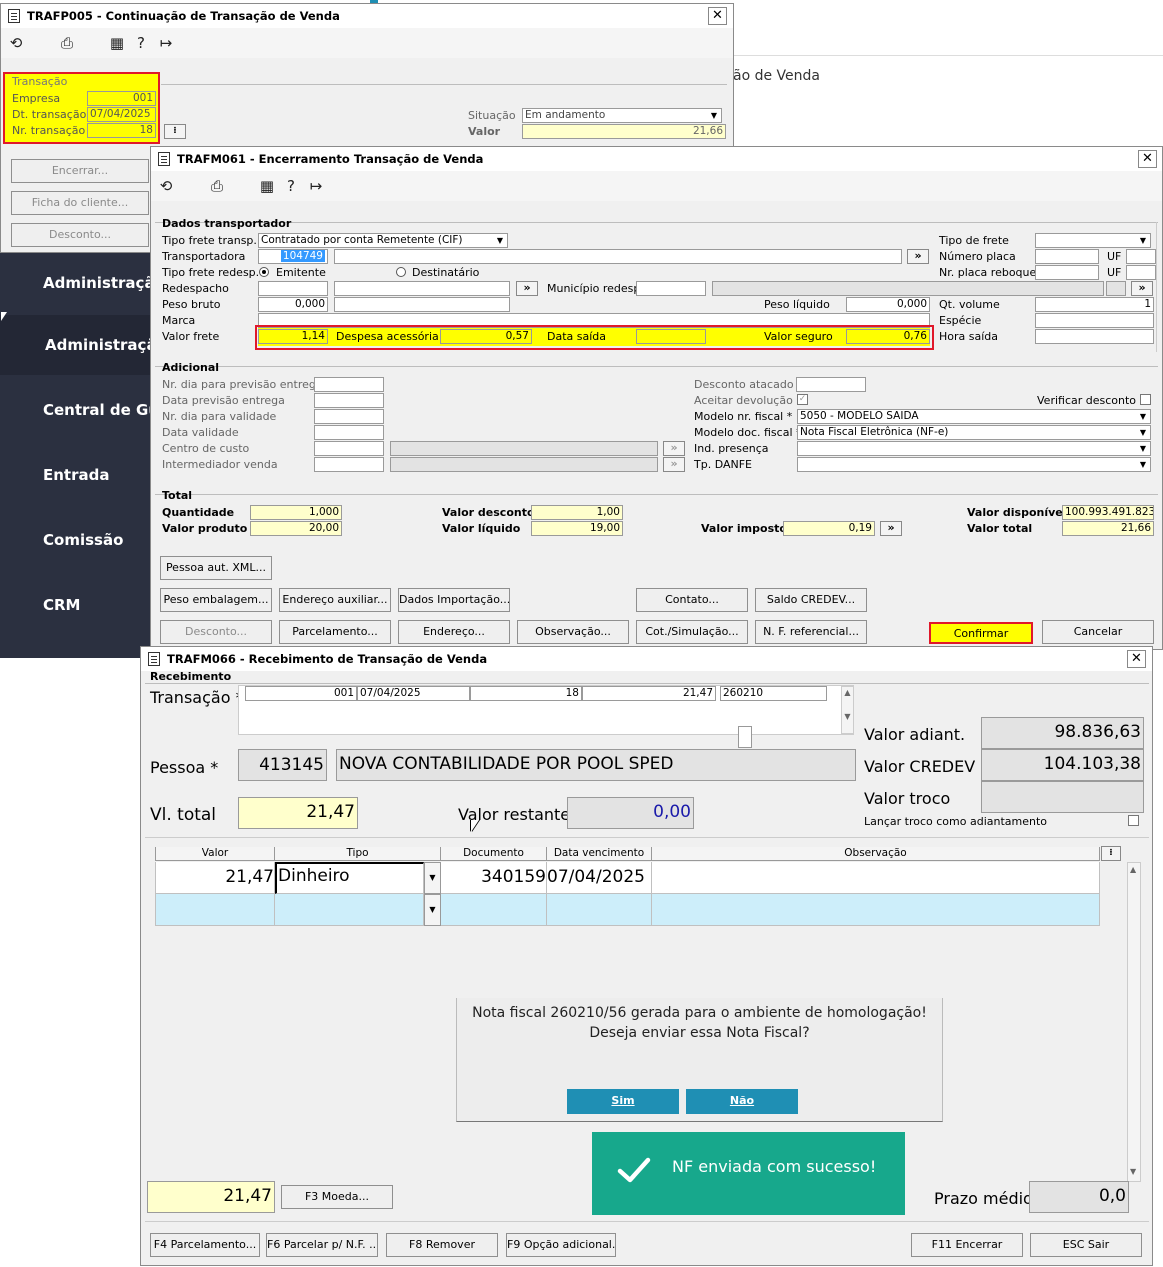 The width and height of the screenshot is (1163, 1267). Describe the element at coordinates (876, 910) in the screenshot. I see `new-row-observacao` at that location.